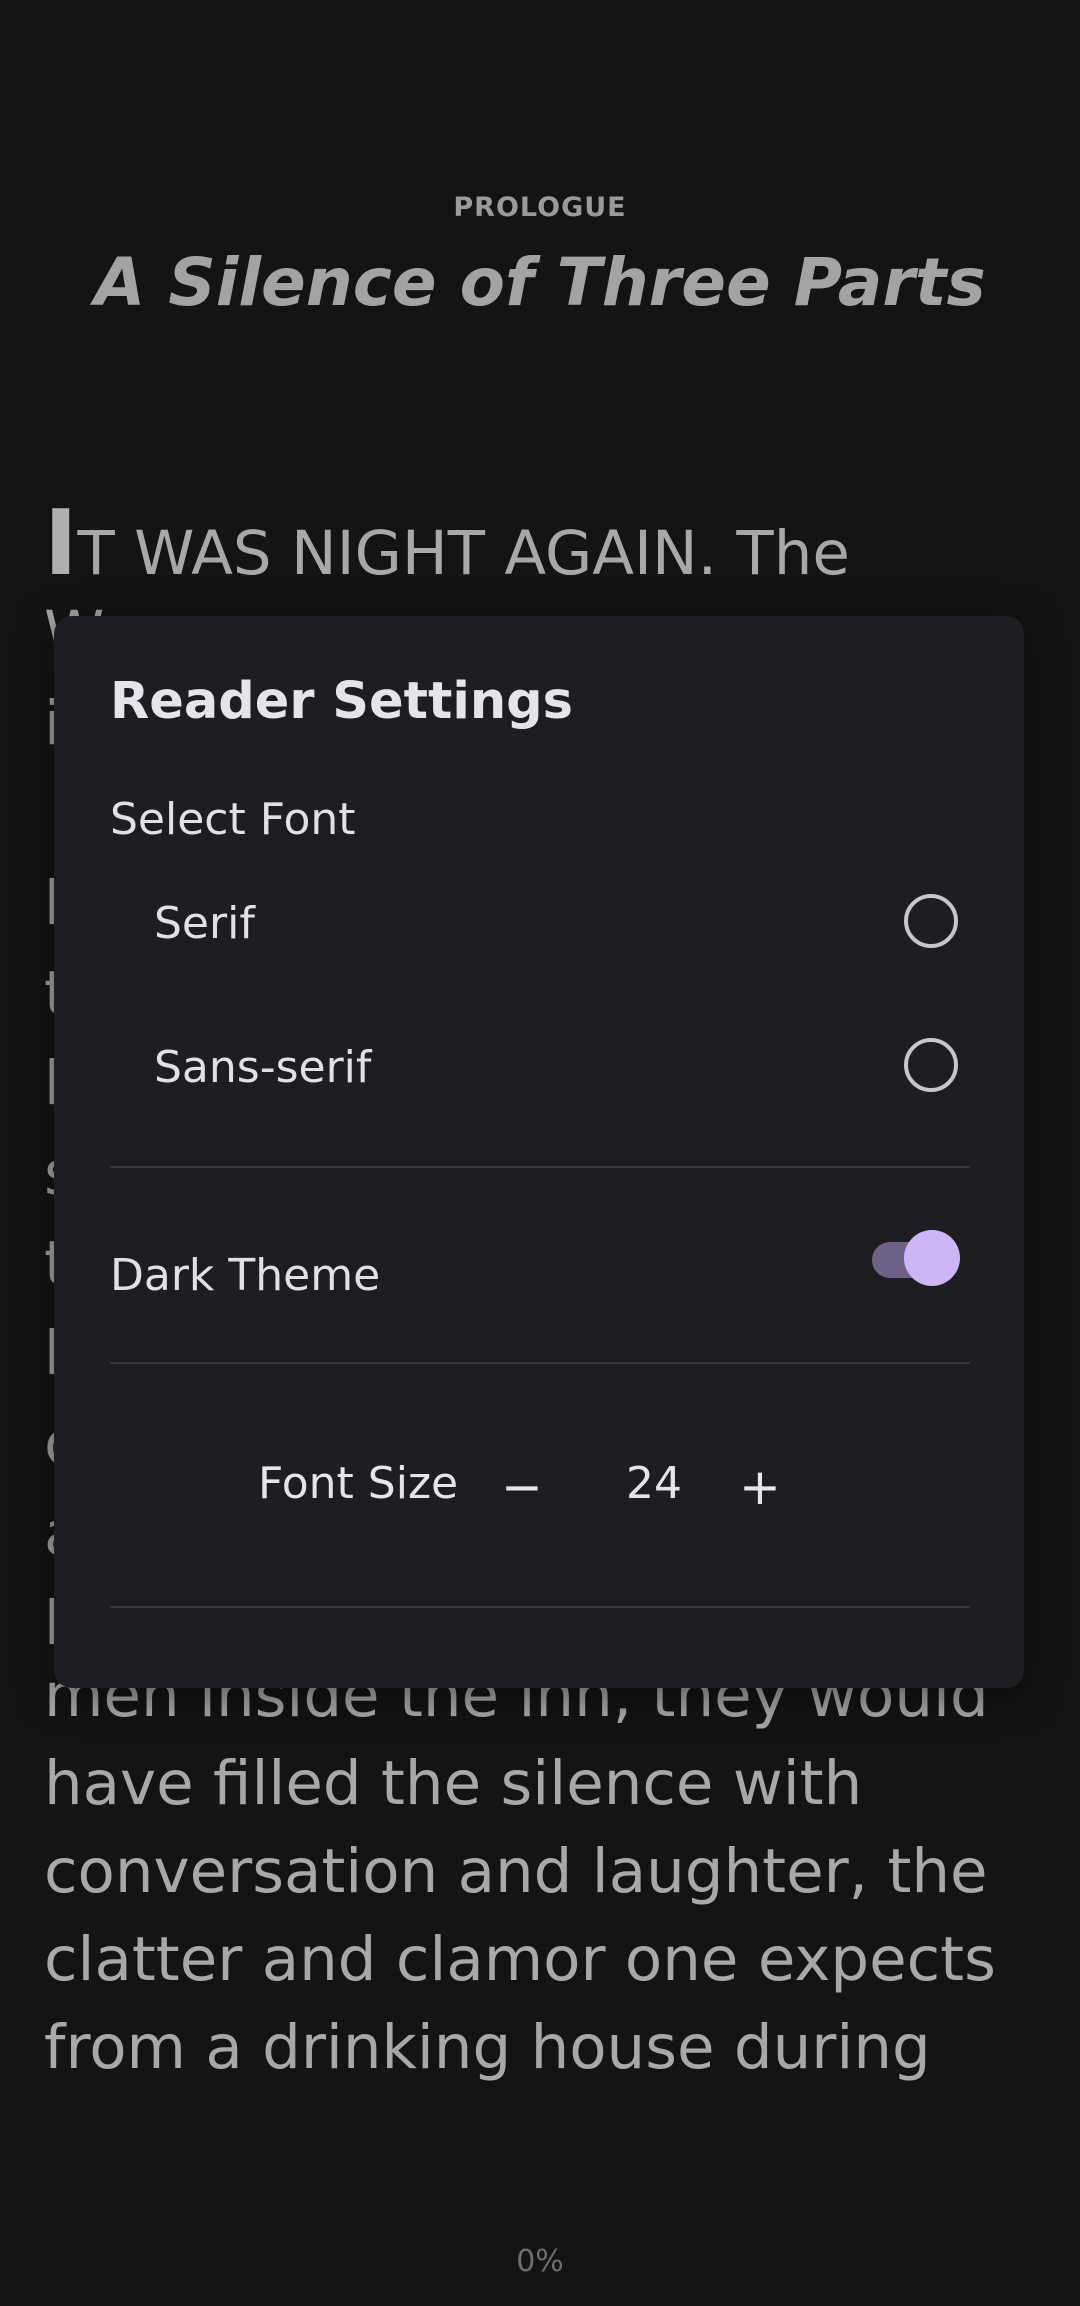  Describe the element at coordinates (654, 1483) in the screenshot. I see `font-size-value: 24` at that location.